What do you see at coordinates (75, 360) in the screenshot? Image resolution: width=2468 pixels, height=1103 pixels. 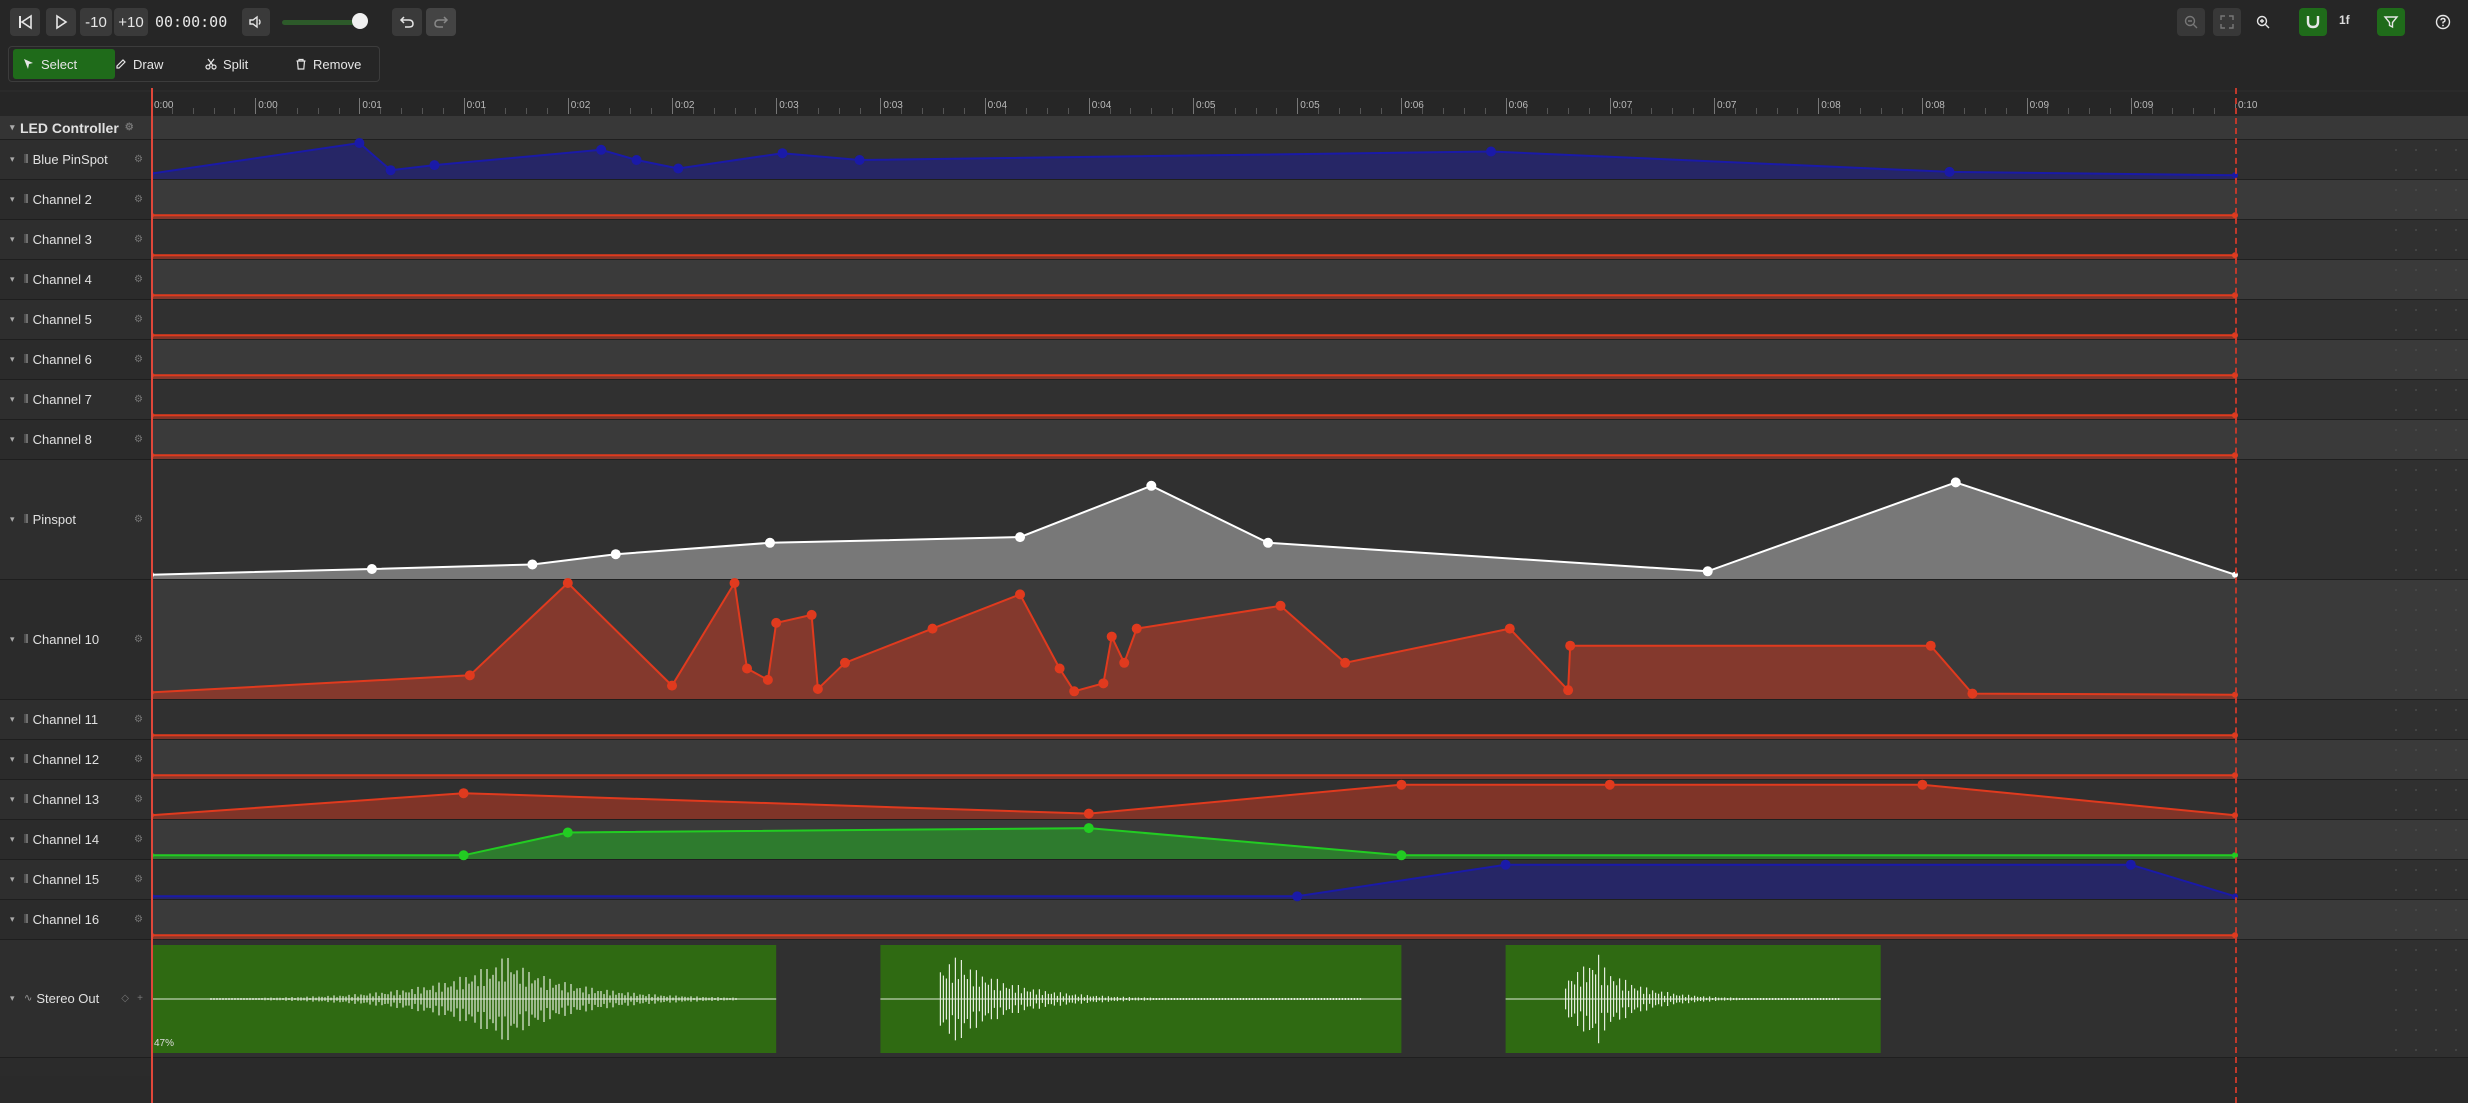 I see `track-header: ▾ ⫼ Channel 6 ⚙` at bounding box center [75, 360].